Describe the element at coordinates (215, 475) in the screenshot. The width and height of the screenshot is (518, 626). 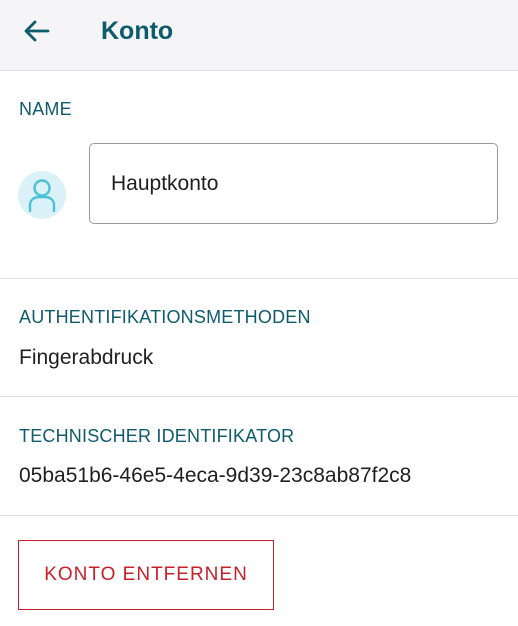
I see `technical-id-value: 05ba51b6-46e5-4eca-9d39-23c8ab87f2c8` at that location.